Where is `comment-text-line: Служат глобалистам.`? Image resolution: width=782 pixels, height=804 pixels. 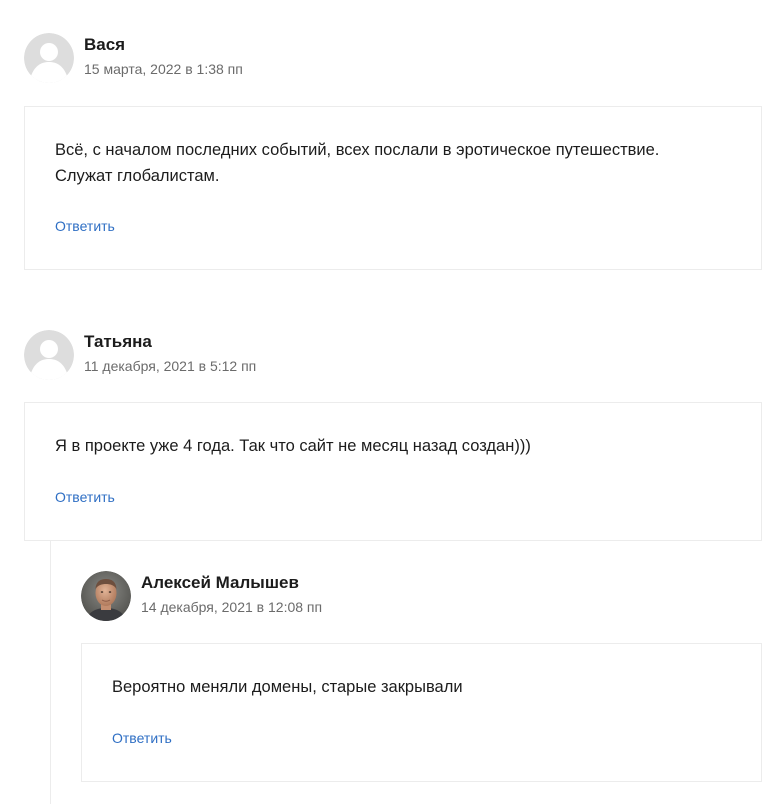 comment-text-line: Служат глобалистам. is located at coordinates (137, 176).